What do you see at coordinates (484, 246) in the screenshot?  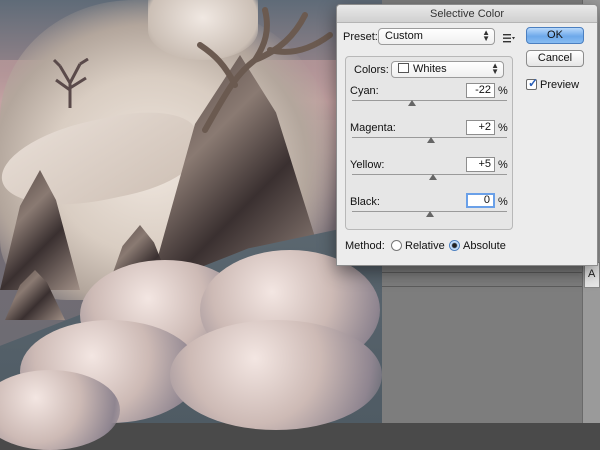 I see `absolute-label: Absolute` at bounding box center [484, 246].